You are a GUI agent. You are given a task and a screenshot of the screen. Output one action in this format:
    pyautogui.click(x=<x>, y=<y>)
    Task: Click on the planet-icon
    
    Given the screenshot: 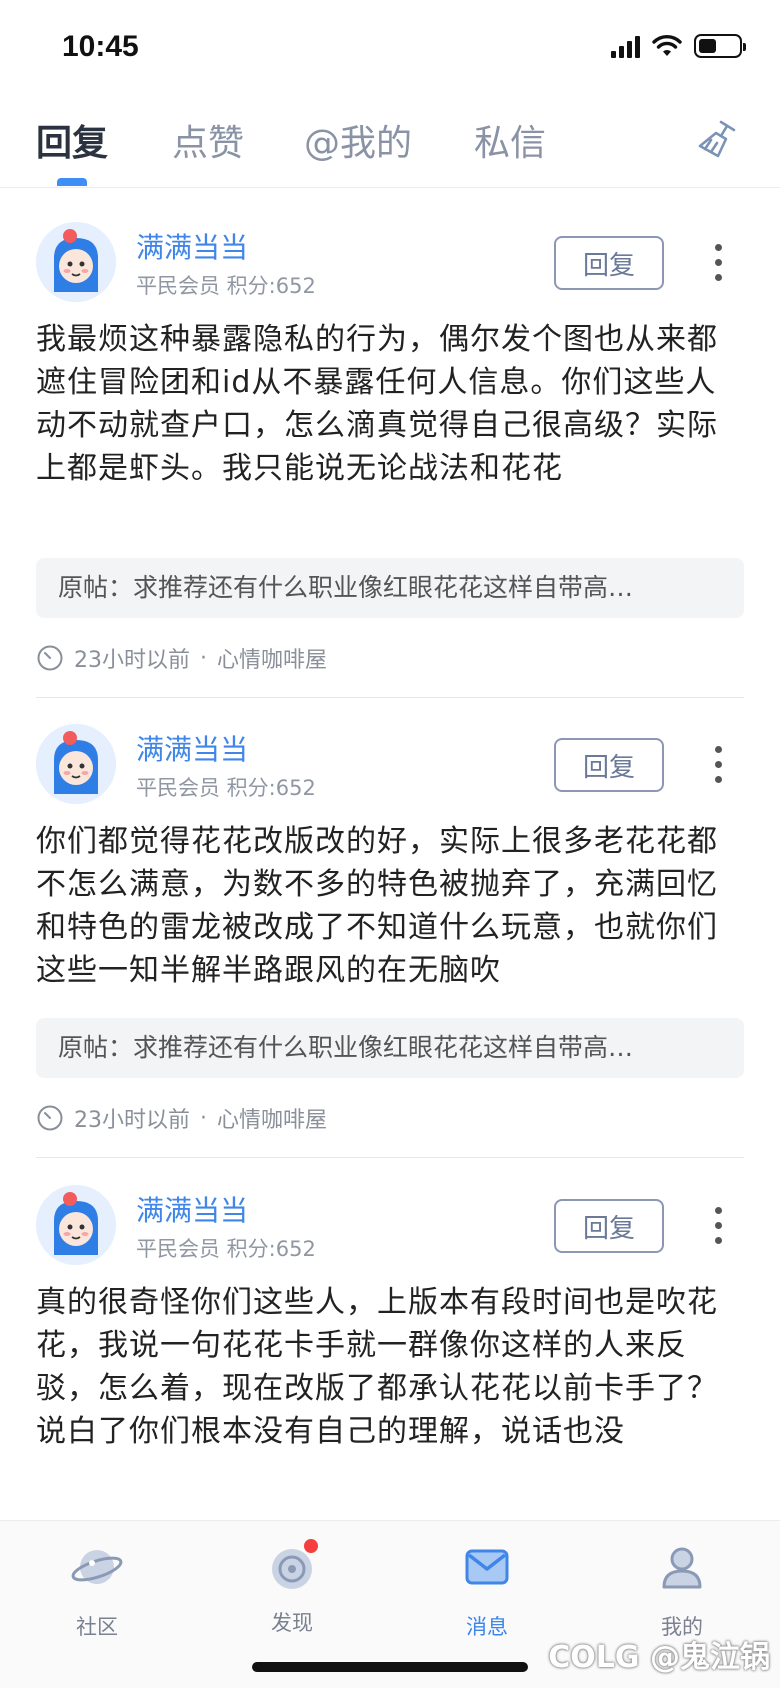 What is the action you would take?
    pyautogui.click(x=97, y=1567)
    